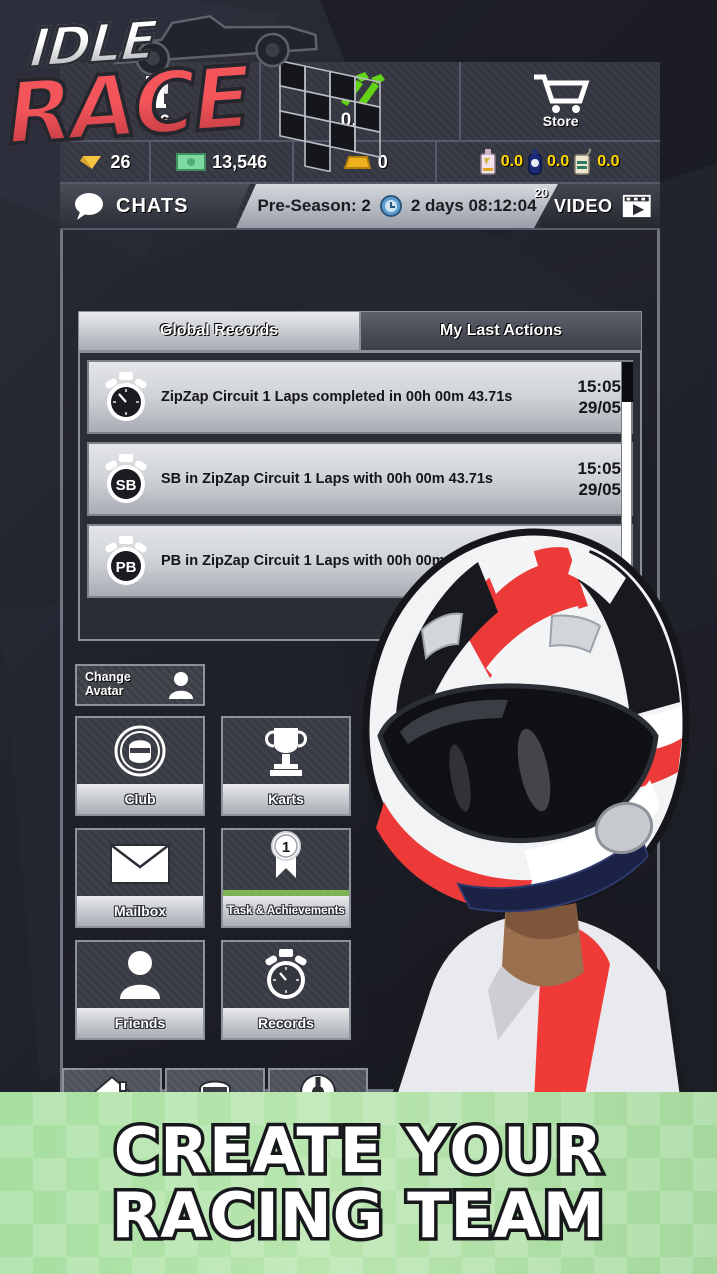 Image resolution: width=717 pixels, height=1274 pixels. I want to click on hud-primary-row: 26 0,00 Store, so click(360, 102).